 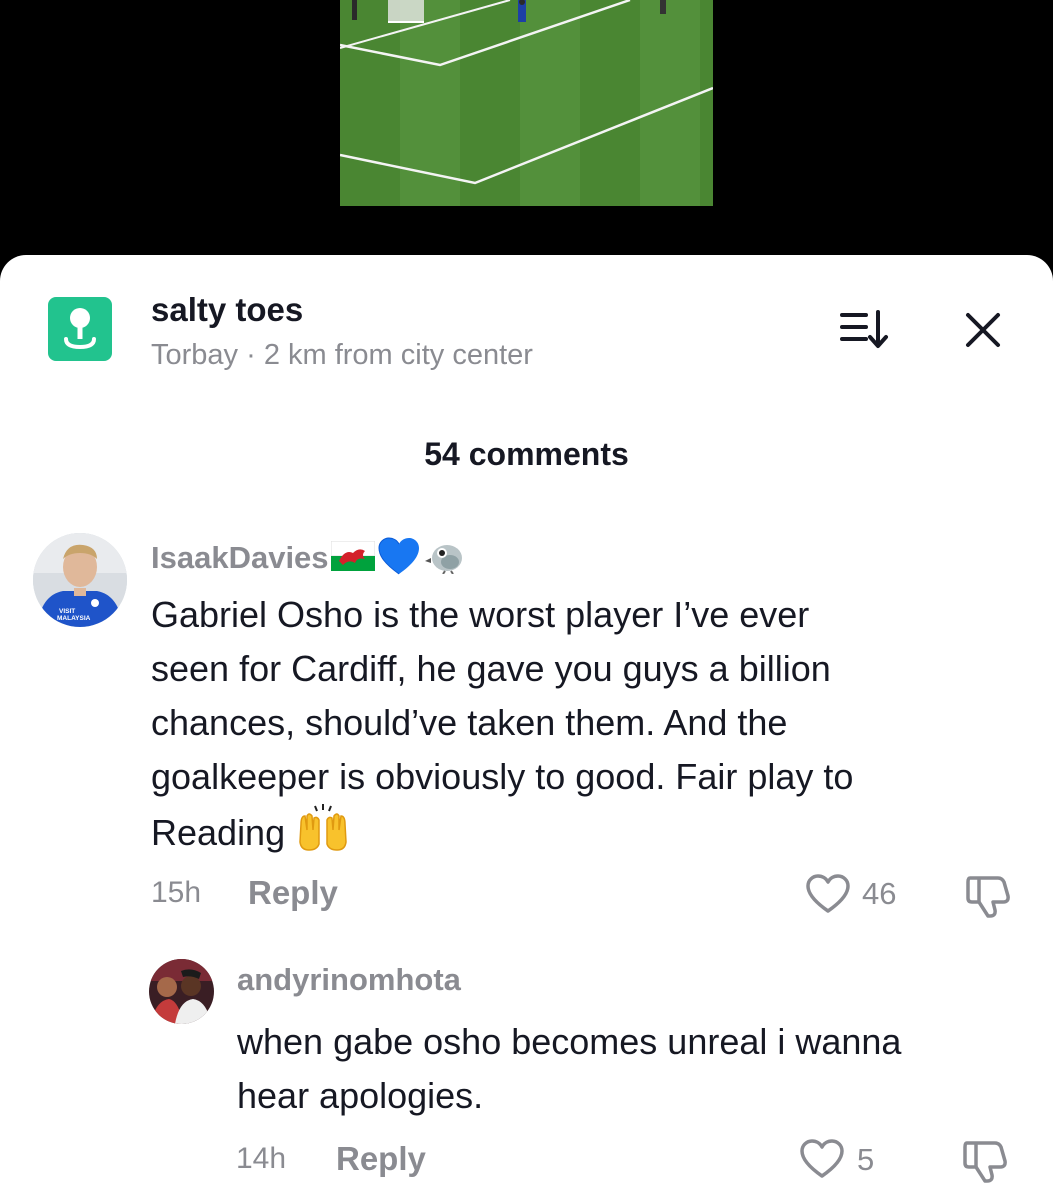 What do you see at coordinates (80, 329) in the screenshot?
I see `location-pin-icon` at bounding box center [80, 329].